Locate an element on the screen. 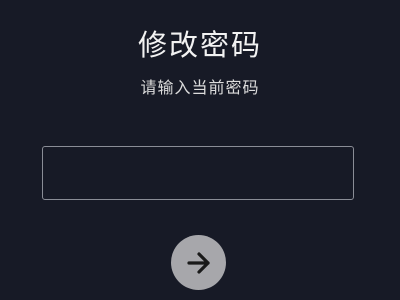 The image size is (400, 300). arrow-right-icon is located at coordinates (198, 262).